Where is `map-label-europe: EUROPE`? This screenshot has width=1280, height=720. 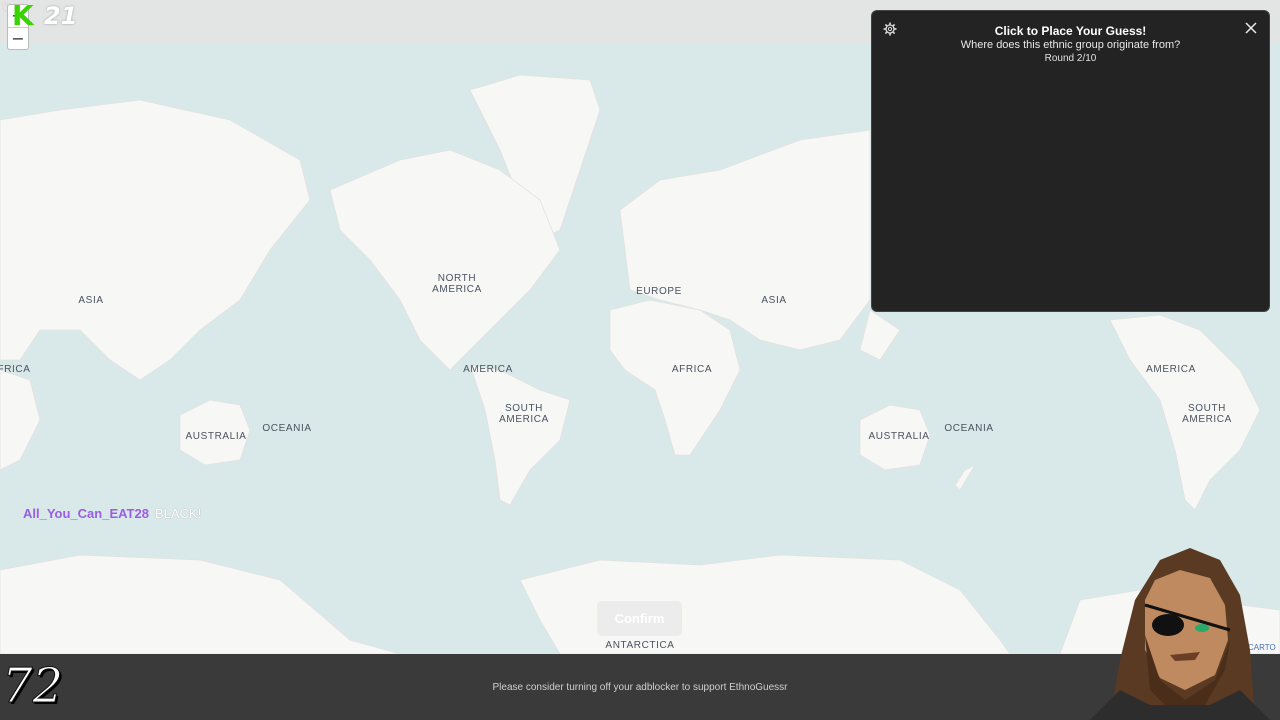
map-label-europe: EUROPE is located at coordinates (659, 291).